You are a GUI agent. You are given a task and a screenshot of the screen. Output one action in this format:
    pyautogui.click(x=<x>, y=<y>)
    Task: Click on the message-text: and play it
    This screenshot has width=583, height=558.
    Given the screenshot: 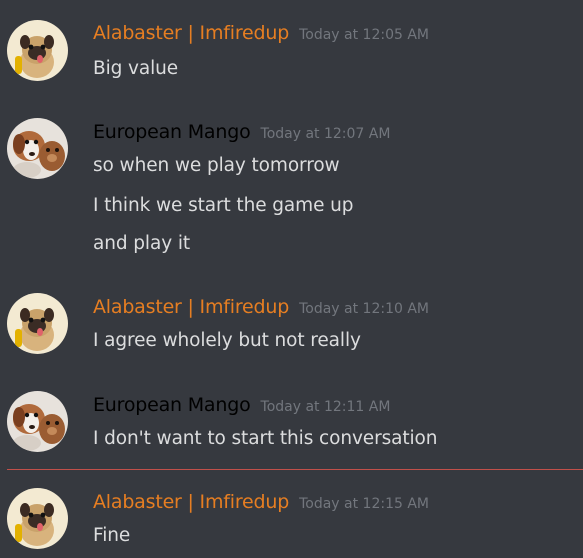 What is the action you would take?
    pyautogui.click(x=142, y=243)
    